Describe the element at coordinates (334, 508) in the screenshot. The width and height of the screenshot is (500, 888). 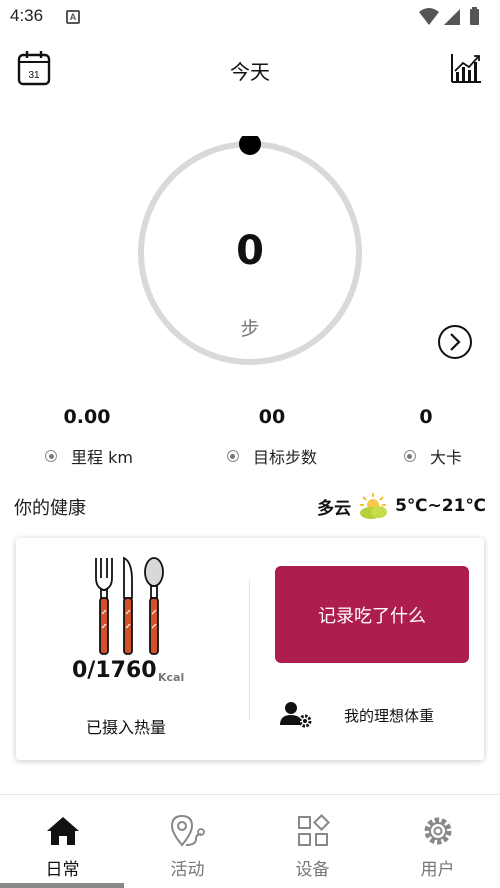
I see `weather-condition: 多云` at that location.